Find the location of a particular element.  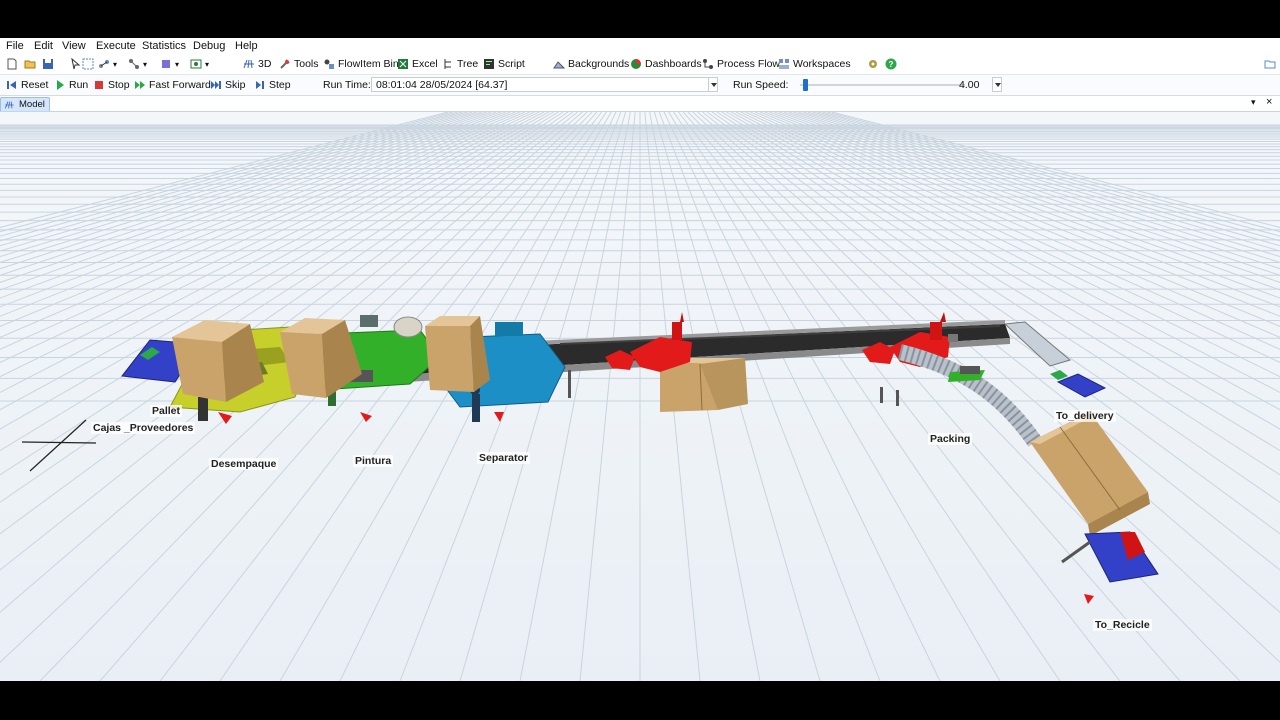

view-options-button: ▾ is located at coordinates (199, 64).